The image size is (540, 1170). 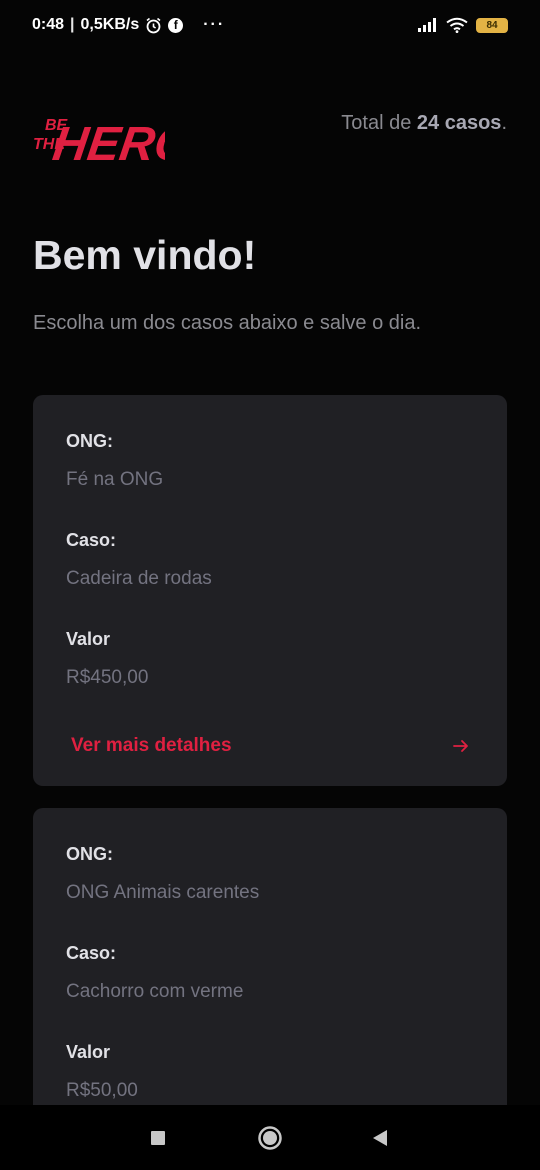 What do you see at coordinates (115, 479) in the screenshot?
I see `ong-value: Fé na ONG` at bounding box center [115, 479].